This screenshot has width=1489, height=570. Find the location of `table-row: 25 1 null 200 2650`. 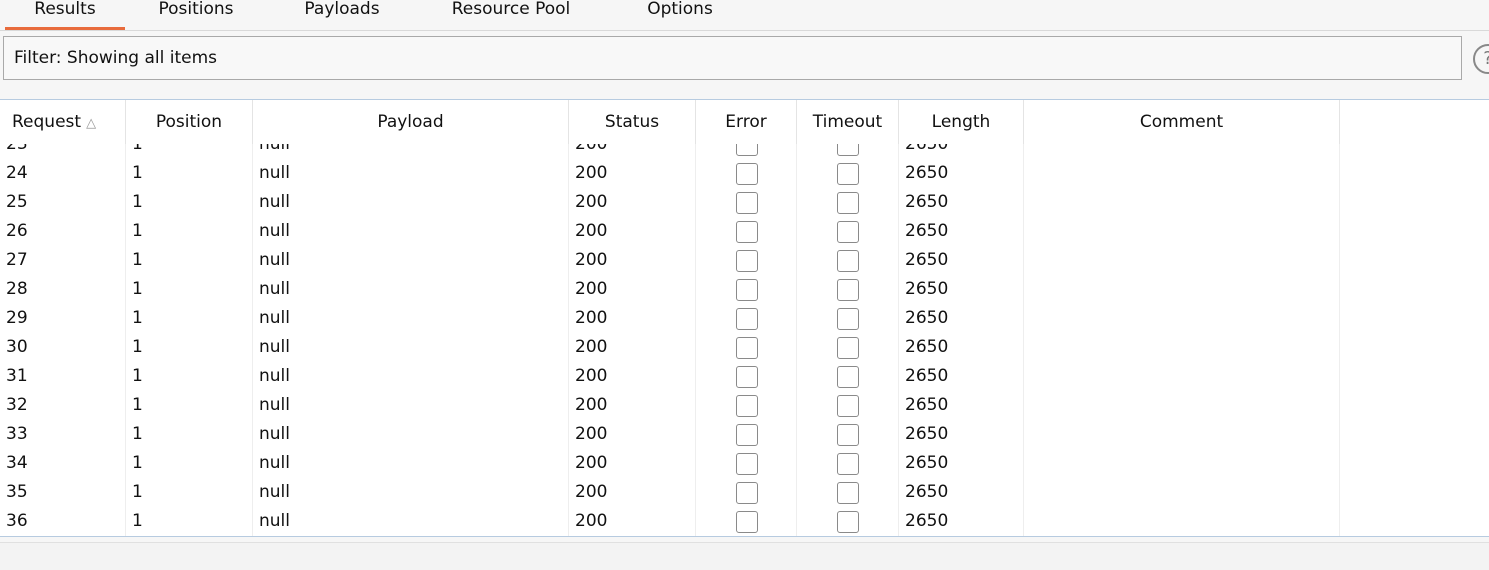

table-row: 25 1 null 200 2650 is located at coordinates (744, 202).